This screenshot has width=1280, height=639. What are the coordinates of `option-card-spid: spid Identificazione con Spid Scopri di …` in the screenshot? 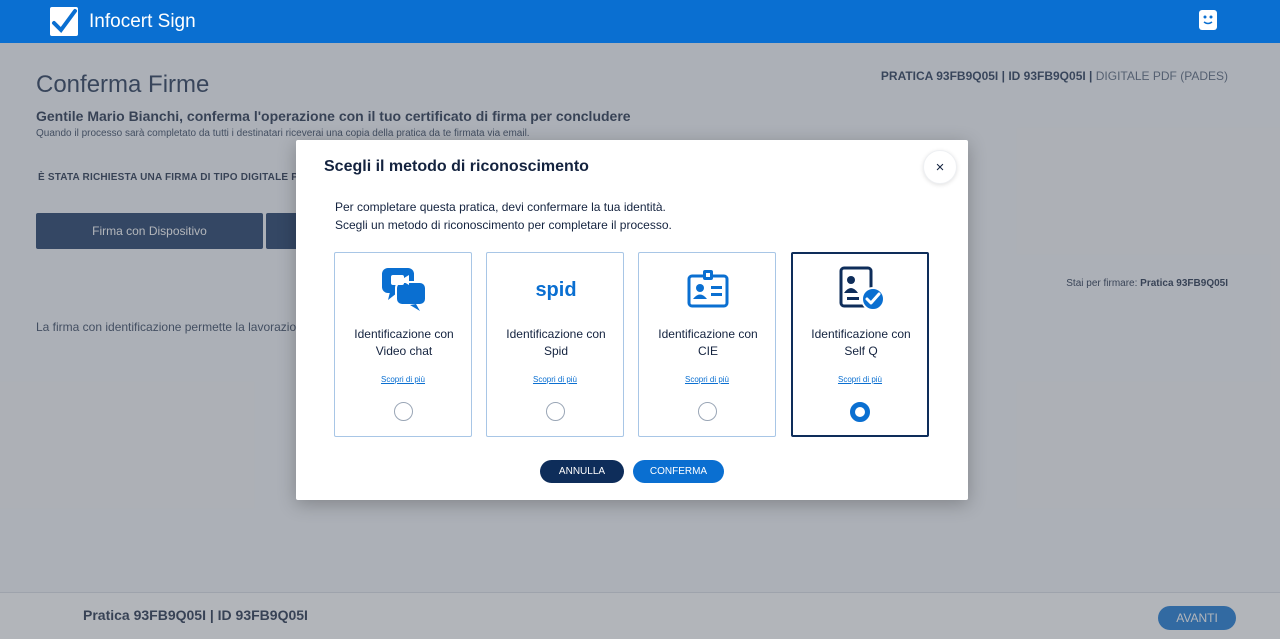 It's located at (555, 344).